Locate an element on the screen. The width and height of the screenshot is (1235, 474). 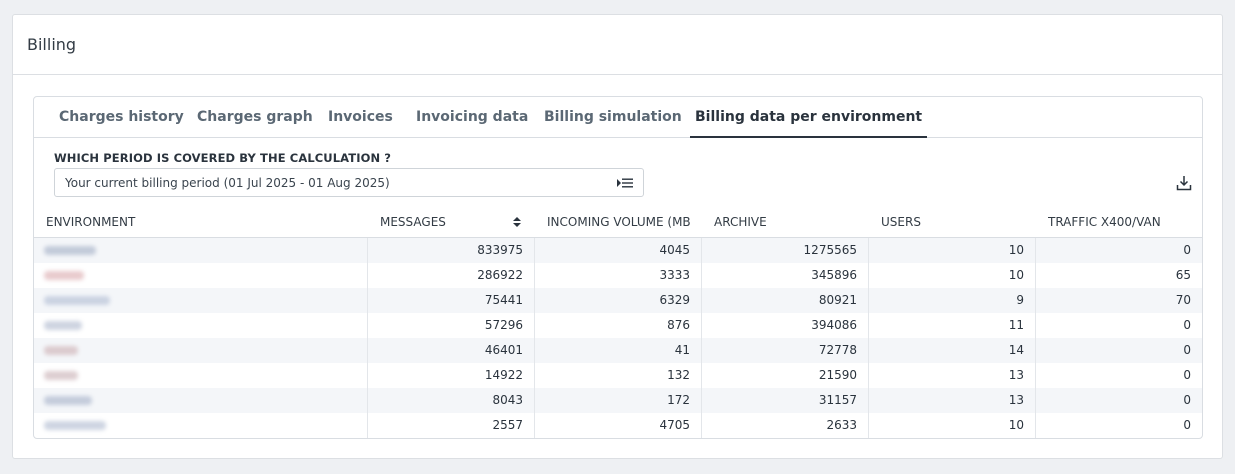
card-header: Billing is located at coordinates (617, 45).